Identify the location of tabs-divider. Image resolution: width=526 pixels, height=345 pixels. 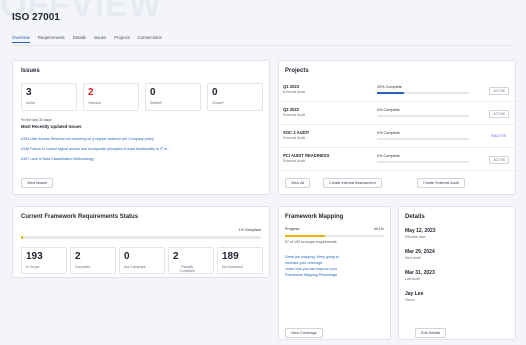
(263, 45).